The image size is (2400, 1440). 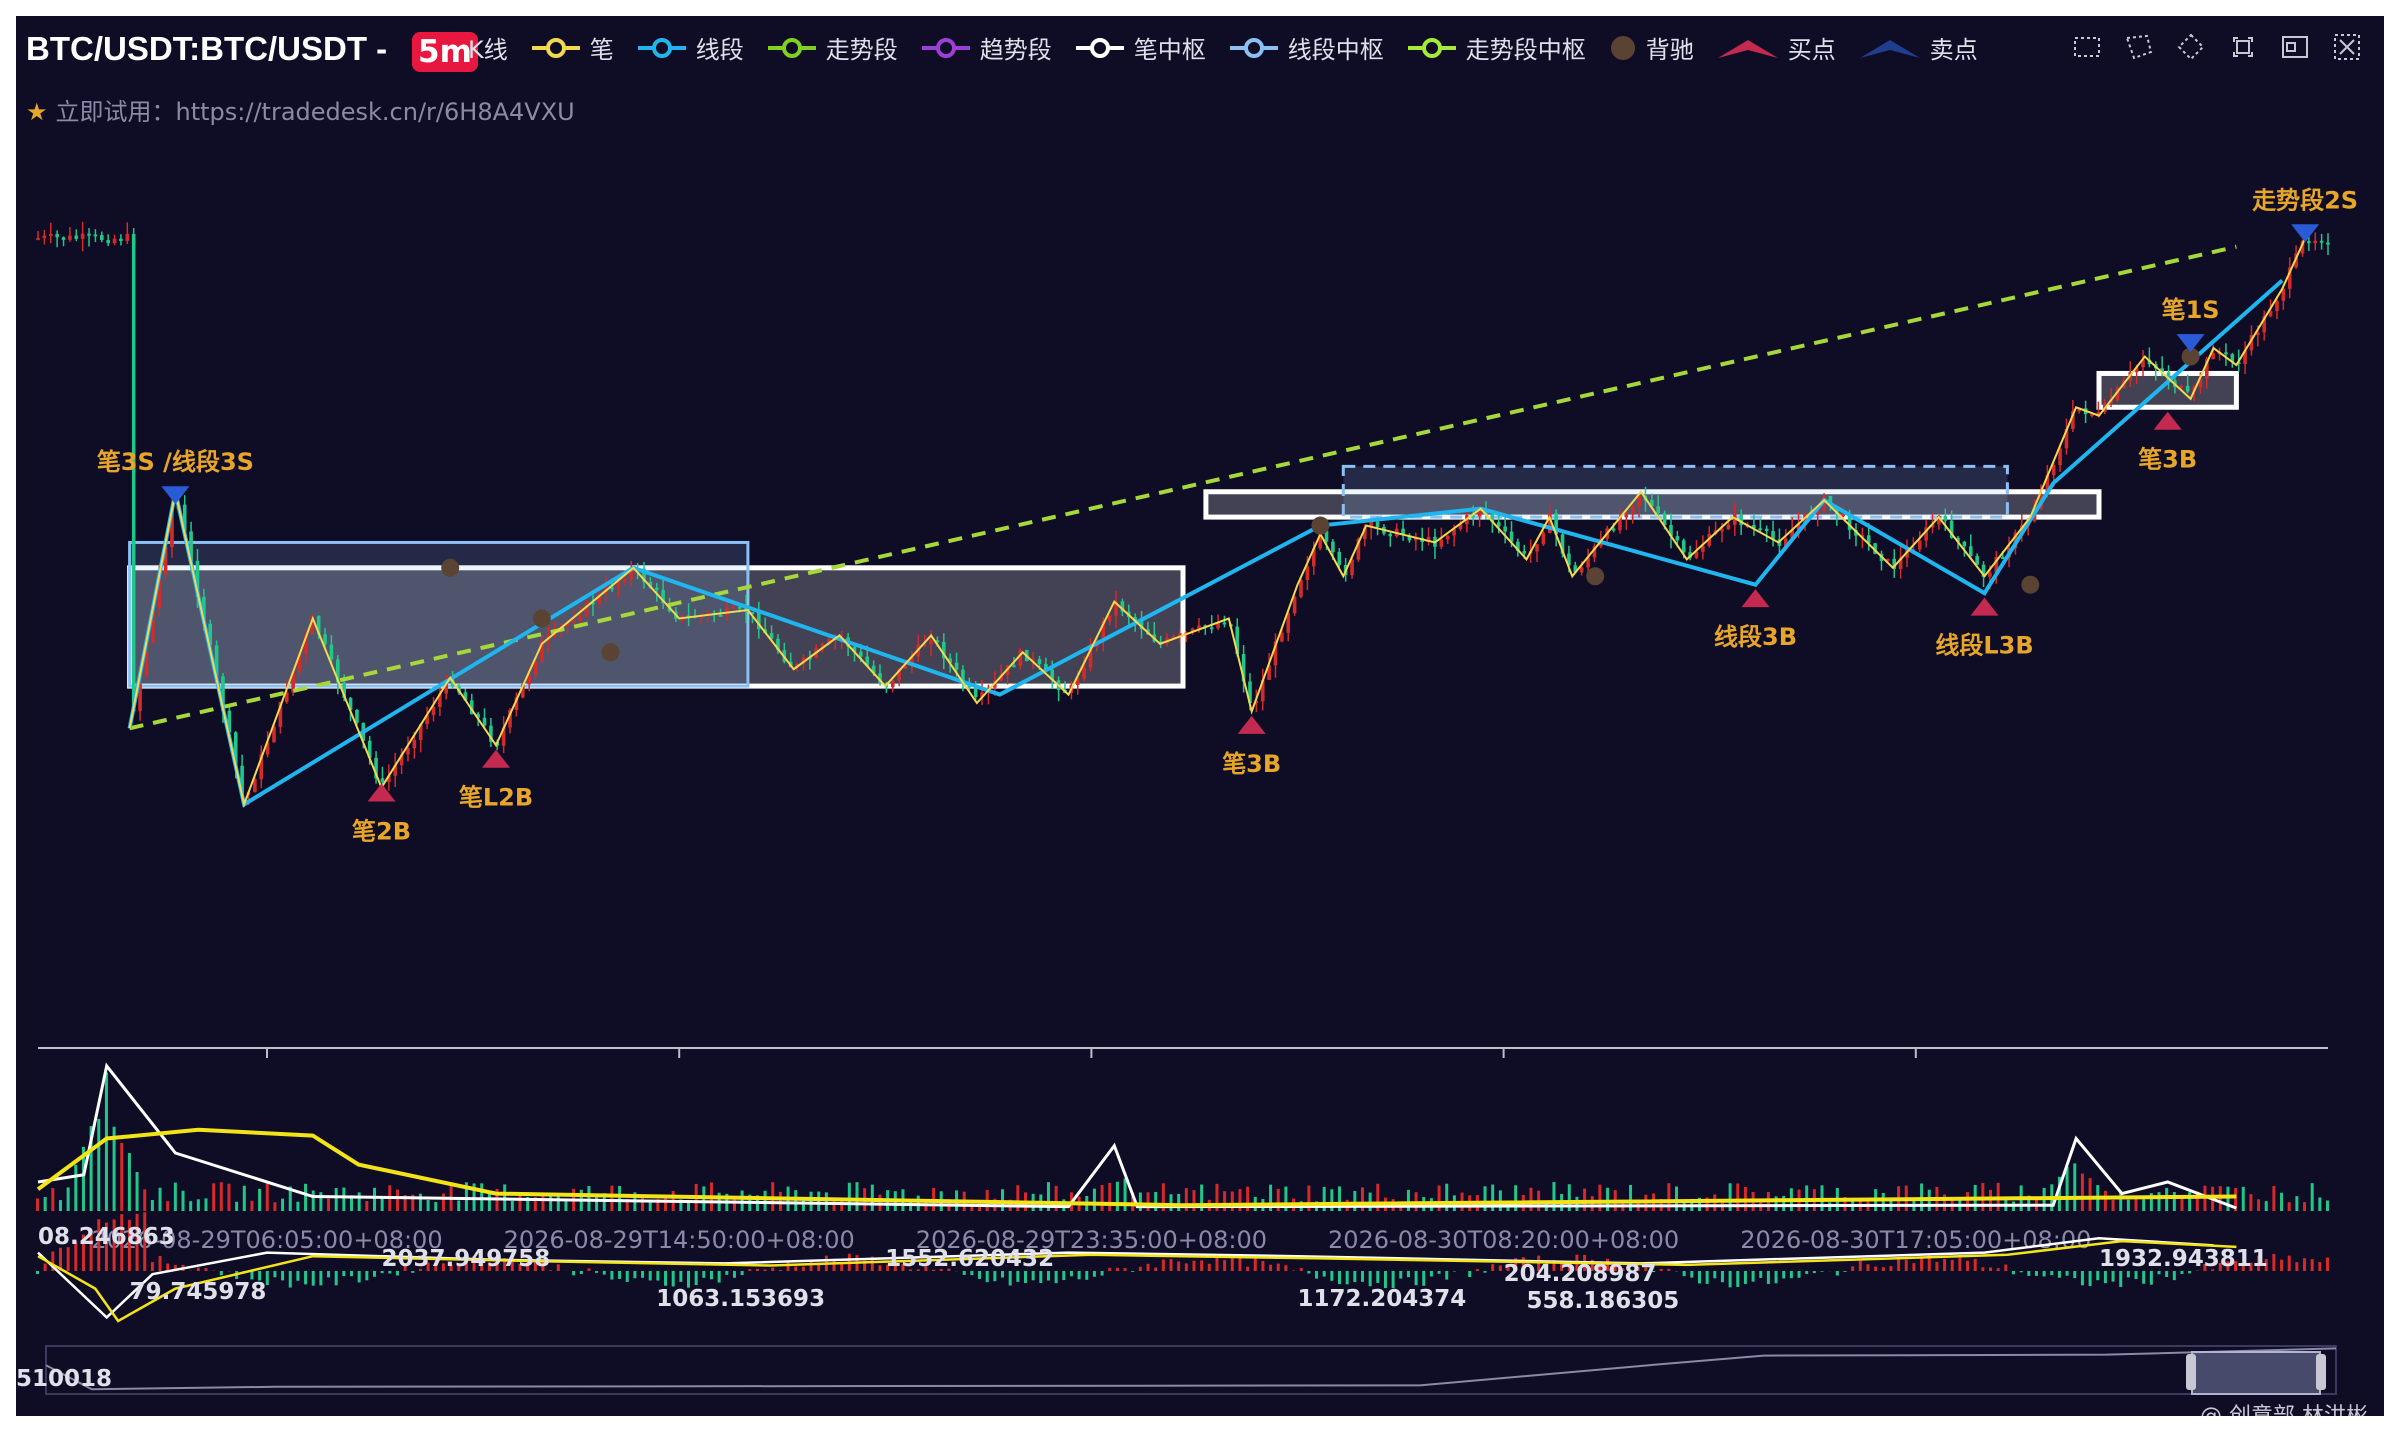 What do you see at coordinates (690, 47) in the screenshot?
I see `legend-item: 线段` at bounding box center [690, 47].